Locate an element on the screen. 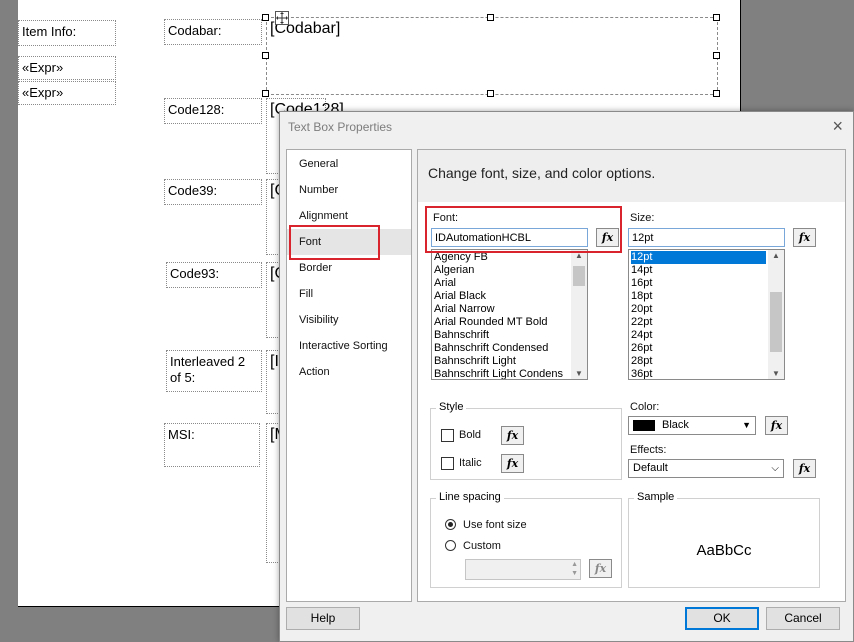  item-info-label: Item Info: is located at coordinates (67, 33).